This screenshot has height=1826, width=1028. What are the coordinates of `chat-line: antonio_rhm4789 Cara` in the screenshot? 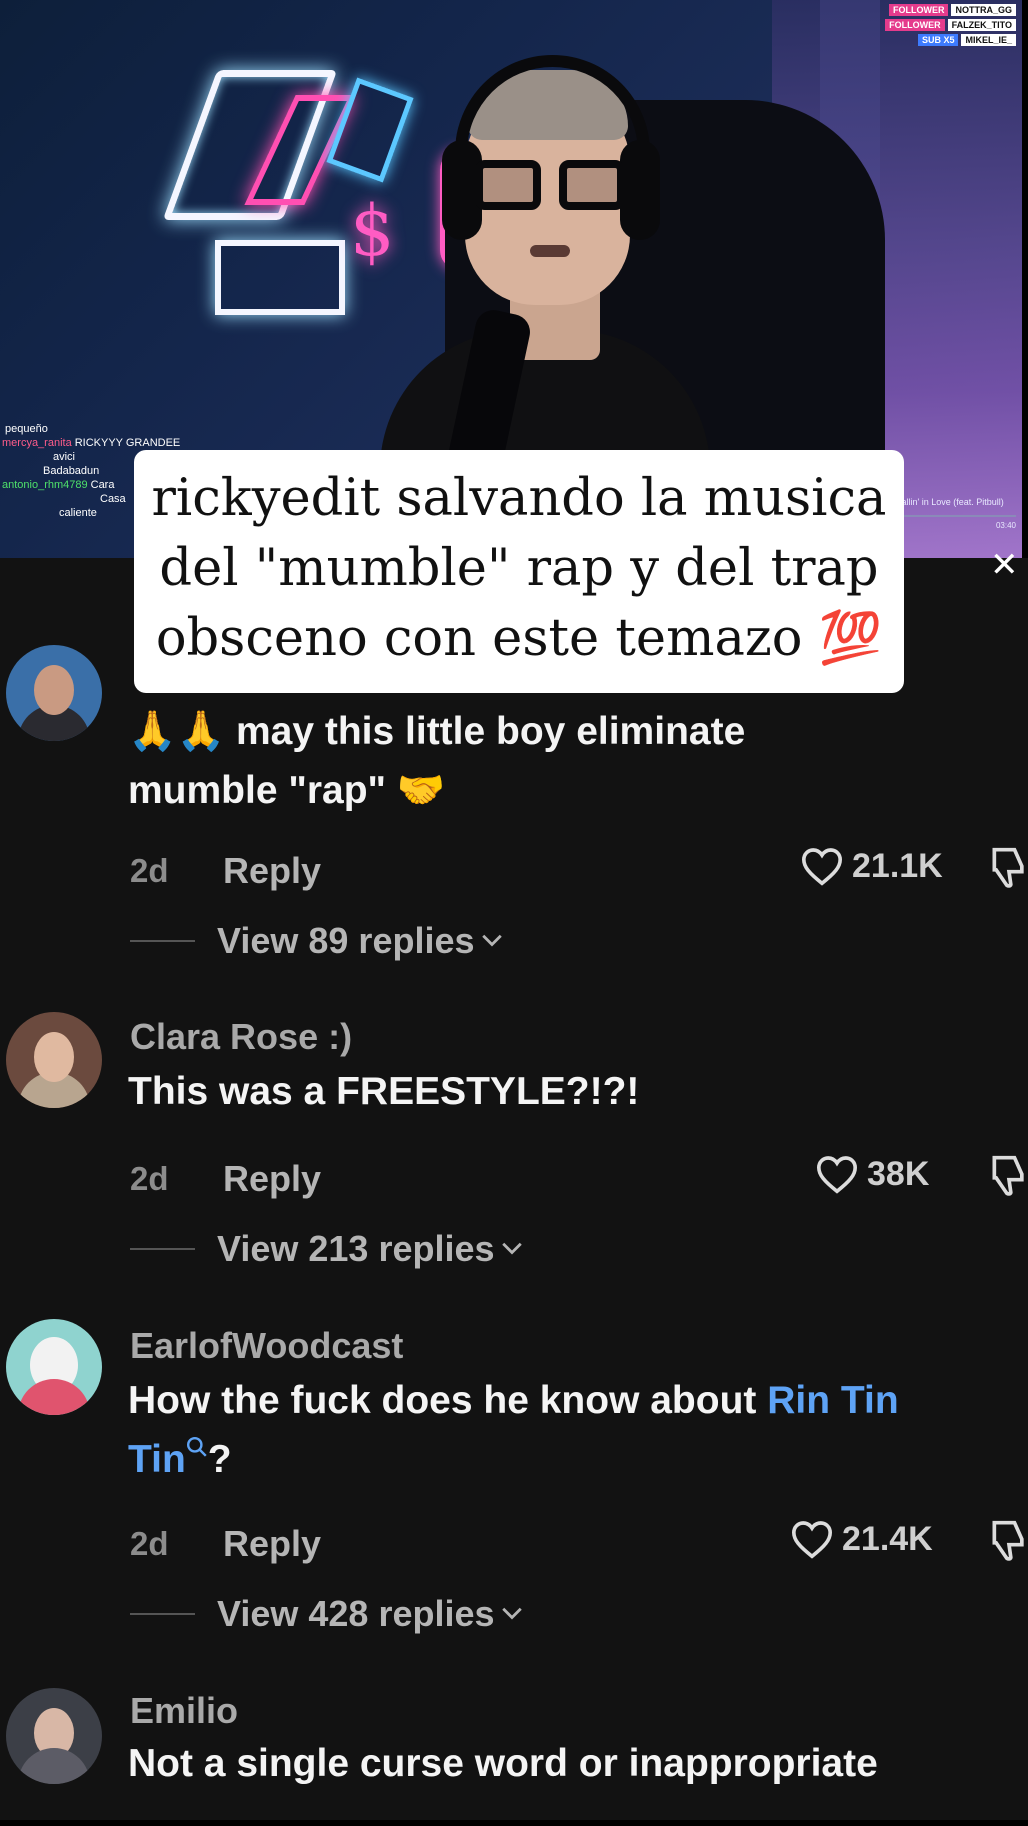 It's located at (72, 485).